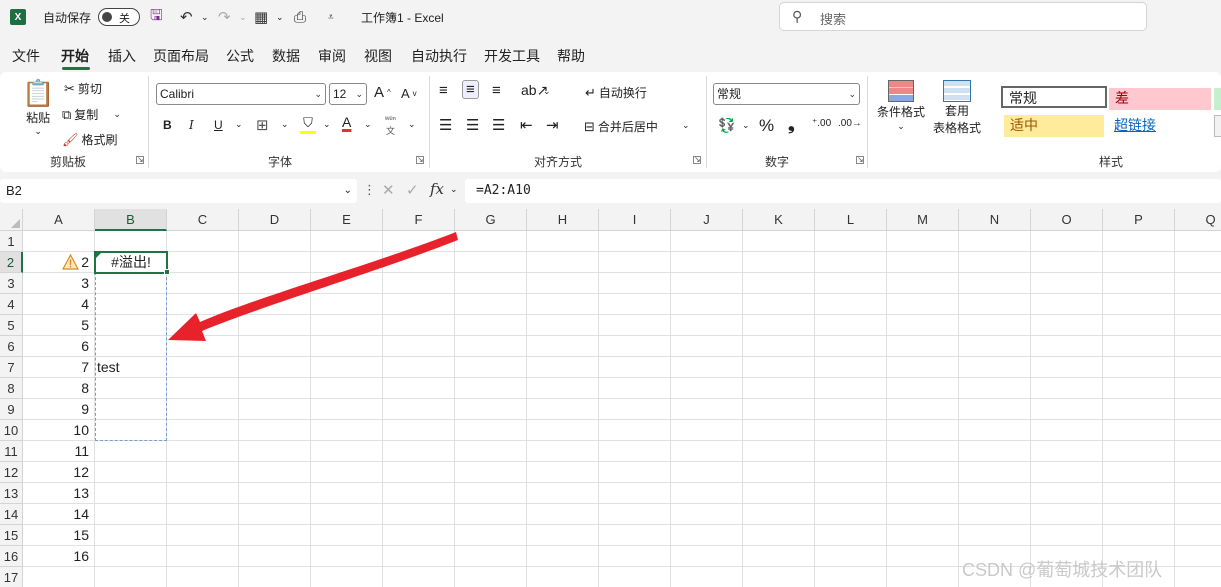 This screenshot has width=1221, height=587. Describe the element at coordinates (963, 16) in the screenshot. I see `search-box: ⚲ 搜索` at that location.